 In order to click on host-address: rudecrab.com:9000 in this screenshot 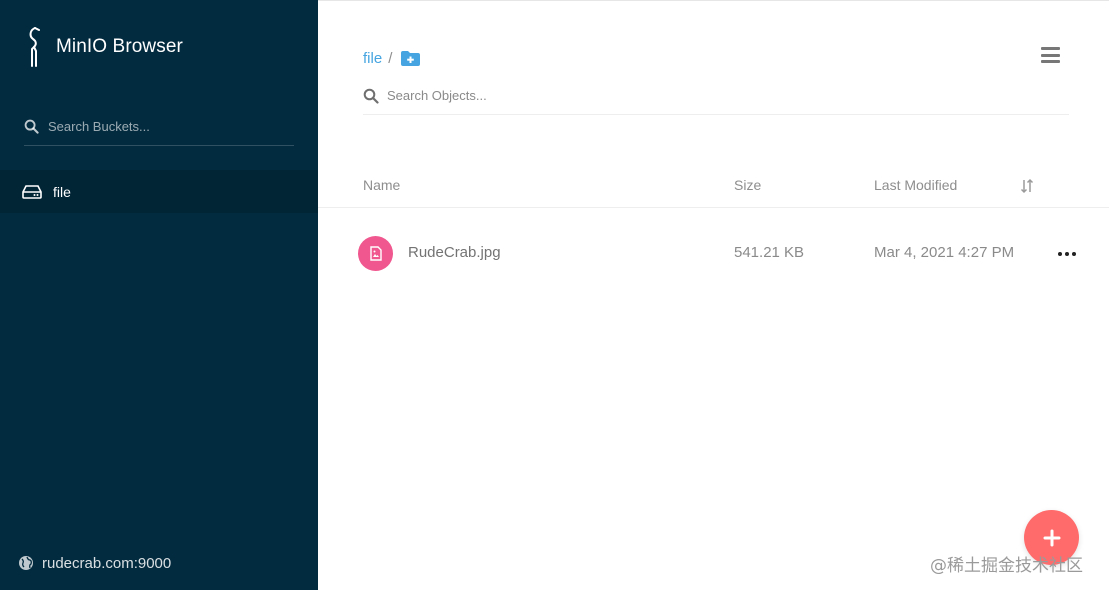, I will do `click(107, 563)`.